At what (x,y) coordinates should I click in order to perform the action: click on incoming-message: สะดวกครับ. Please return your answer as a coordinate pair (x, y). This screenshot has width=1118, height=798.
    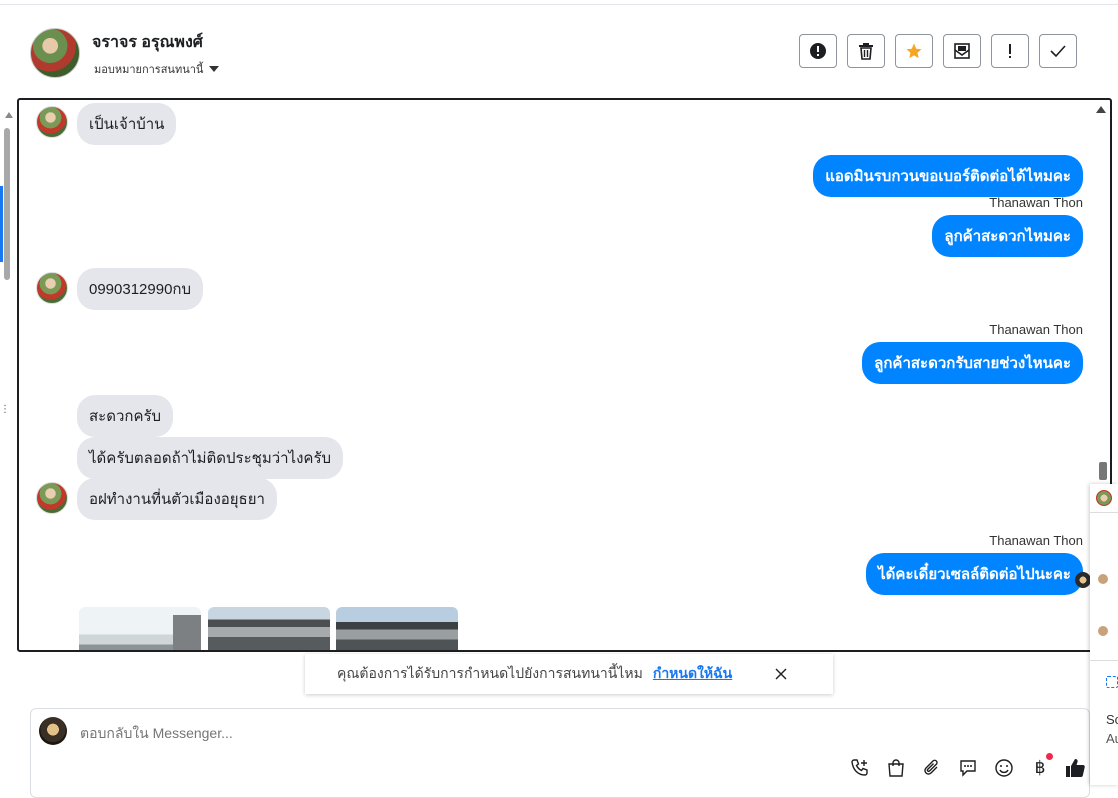
    Looking at the image, I should click on (125, 416).